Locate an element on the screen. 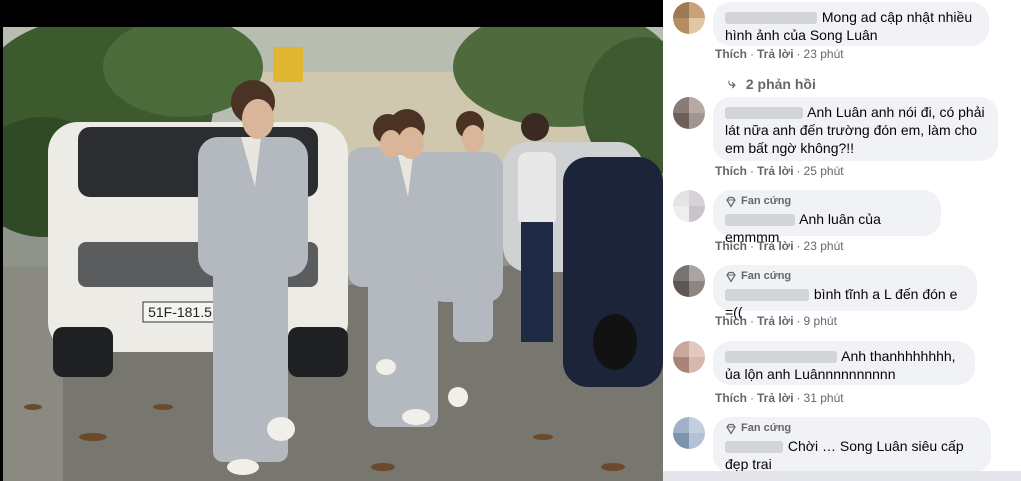 The width and height of the screenshot is (1021, 481). comment-time: 9 phút is located at coordinates (820, 321).